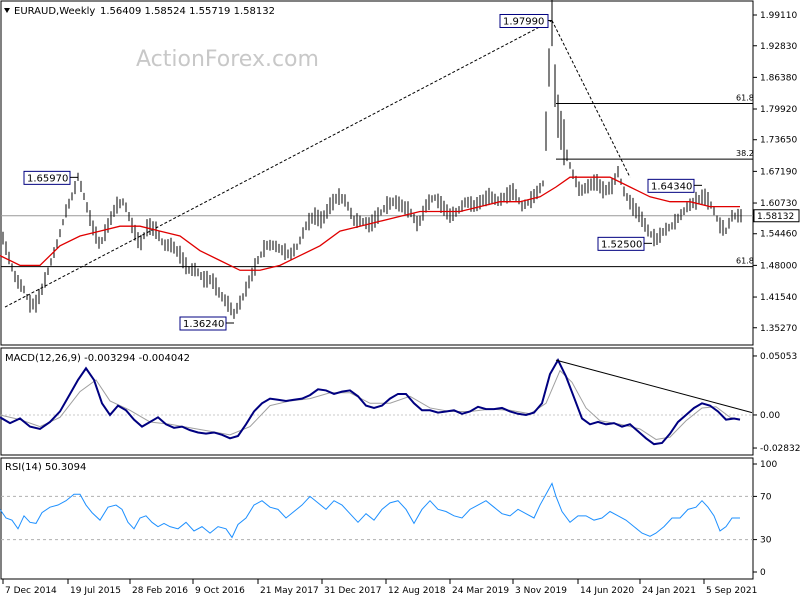 The image size is (800, 600). Describe the element at coordinates (417, 591) in the screenshot. I see `time-tick-label: 12 Aug 2018` at that location.